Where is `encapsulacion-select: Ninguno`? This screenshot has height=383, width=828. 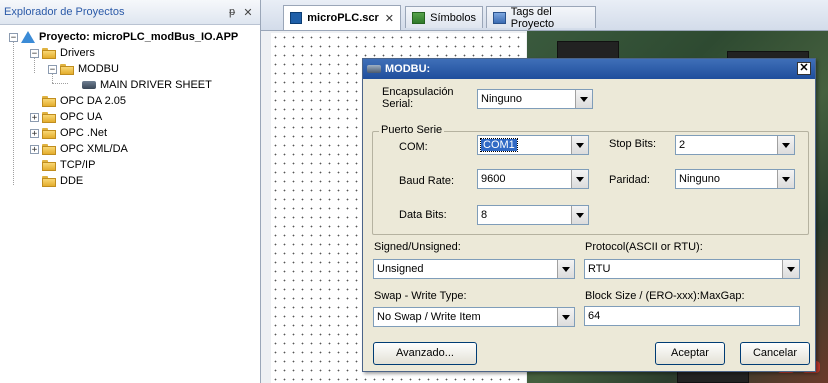
encapsulacion-select: Ninguno is located at coordinates (535, 99).